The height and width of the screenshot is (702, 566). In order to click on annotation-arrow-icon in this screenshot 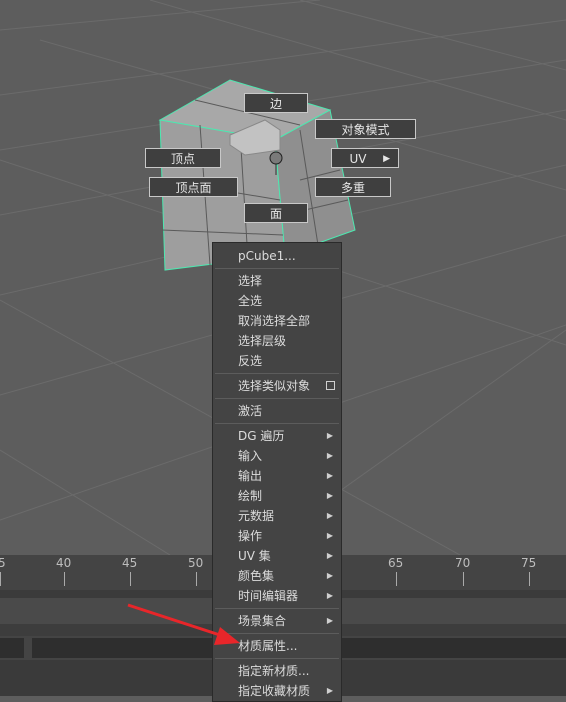, I will do `click(183, 624)`.